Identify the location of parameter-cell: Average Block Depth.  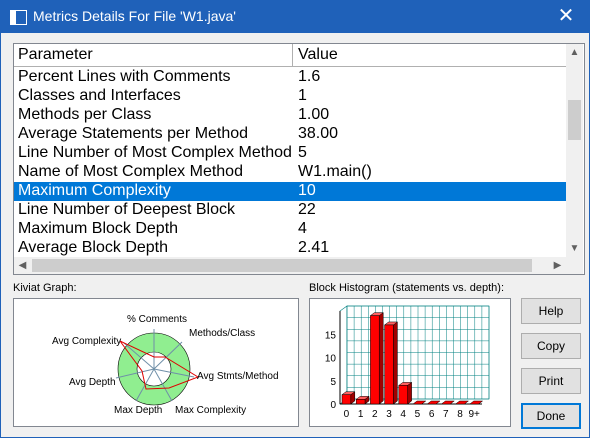
(93, 247).